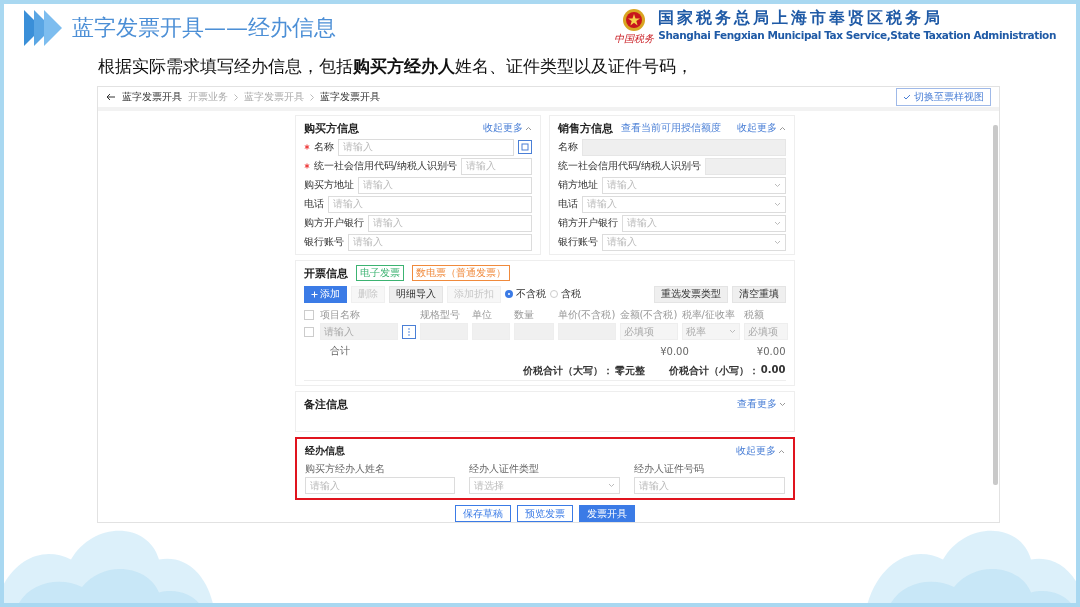 The height and width of the screenshot is (607, 1080). What do you see at coordinates (634, 39) in the screenshot?
I see `logo-text: 中国税务` at bounding box center [634, 39].